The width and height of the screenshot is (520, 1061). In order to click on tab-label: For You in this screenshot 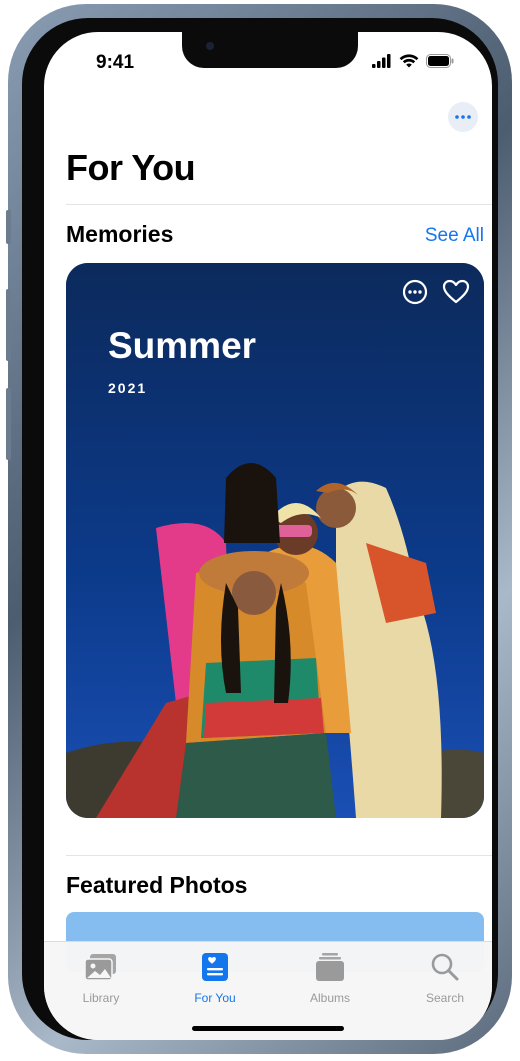, I will do `click(215, 998)`.